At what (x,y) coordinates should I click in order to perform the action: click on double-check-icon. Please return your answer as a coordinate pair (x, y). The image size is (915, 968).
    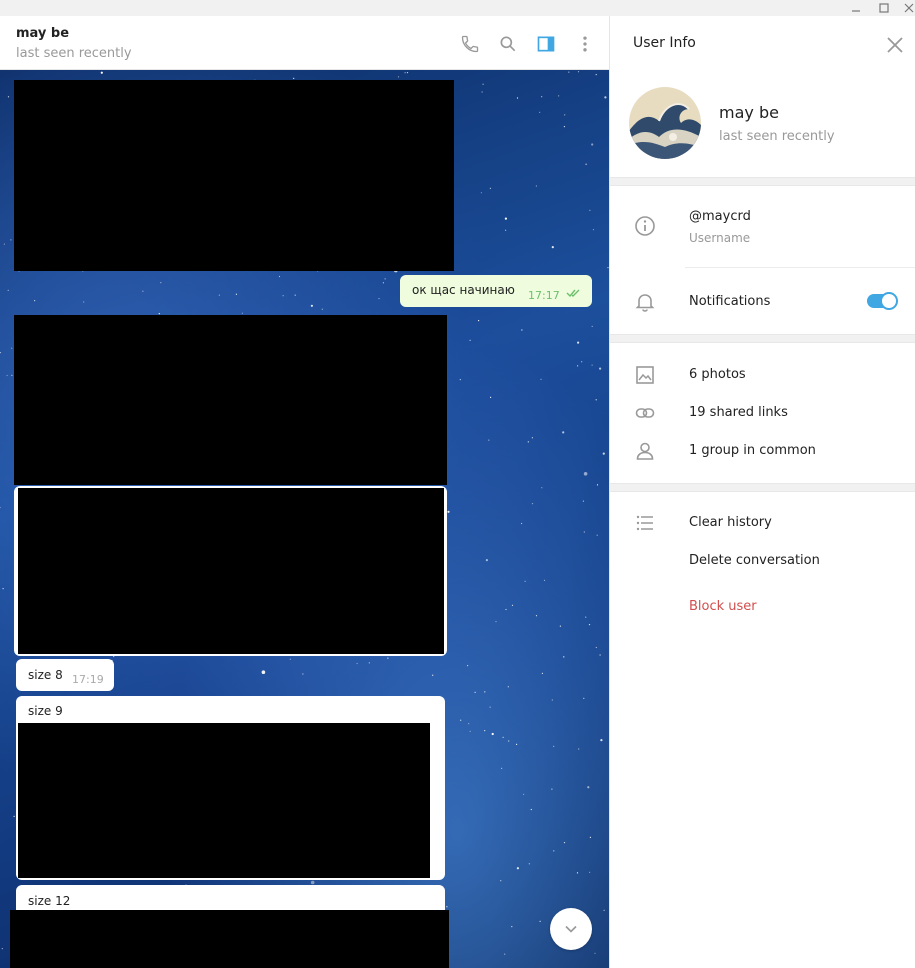
    Looking at the image, I should click on (573, 293).